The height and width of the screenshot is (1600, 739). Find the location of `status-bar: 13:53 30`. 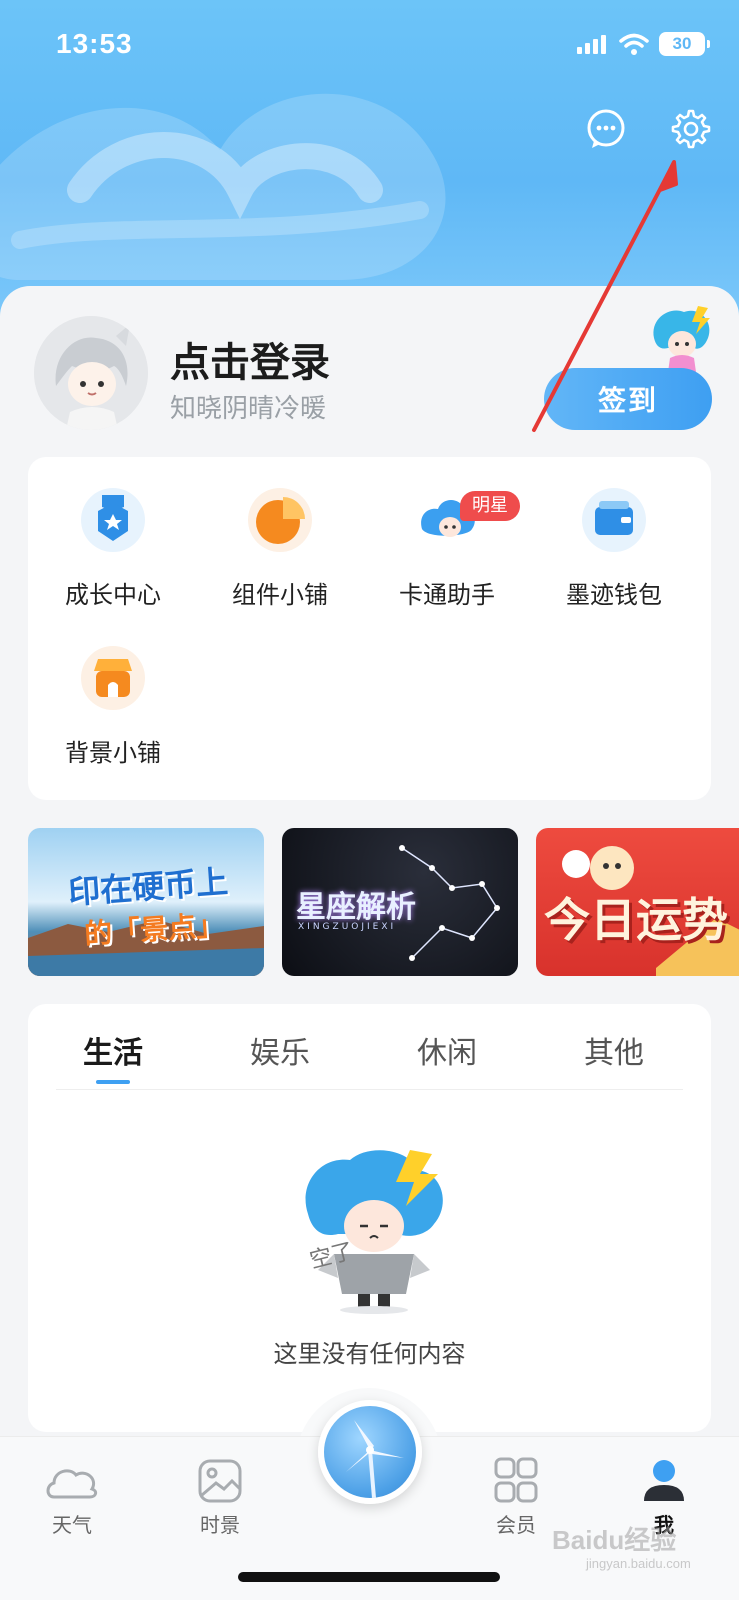

status-bar: 13:53 30 is located at coordinates (369, 45).